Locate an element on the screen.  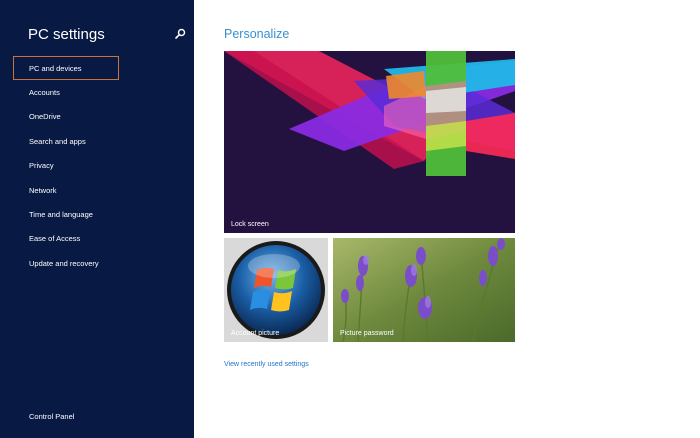
account-picture-tile: Account picture is located at coordinates (276, 290).